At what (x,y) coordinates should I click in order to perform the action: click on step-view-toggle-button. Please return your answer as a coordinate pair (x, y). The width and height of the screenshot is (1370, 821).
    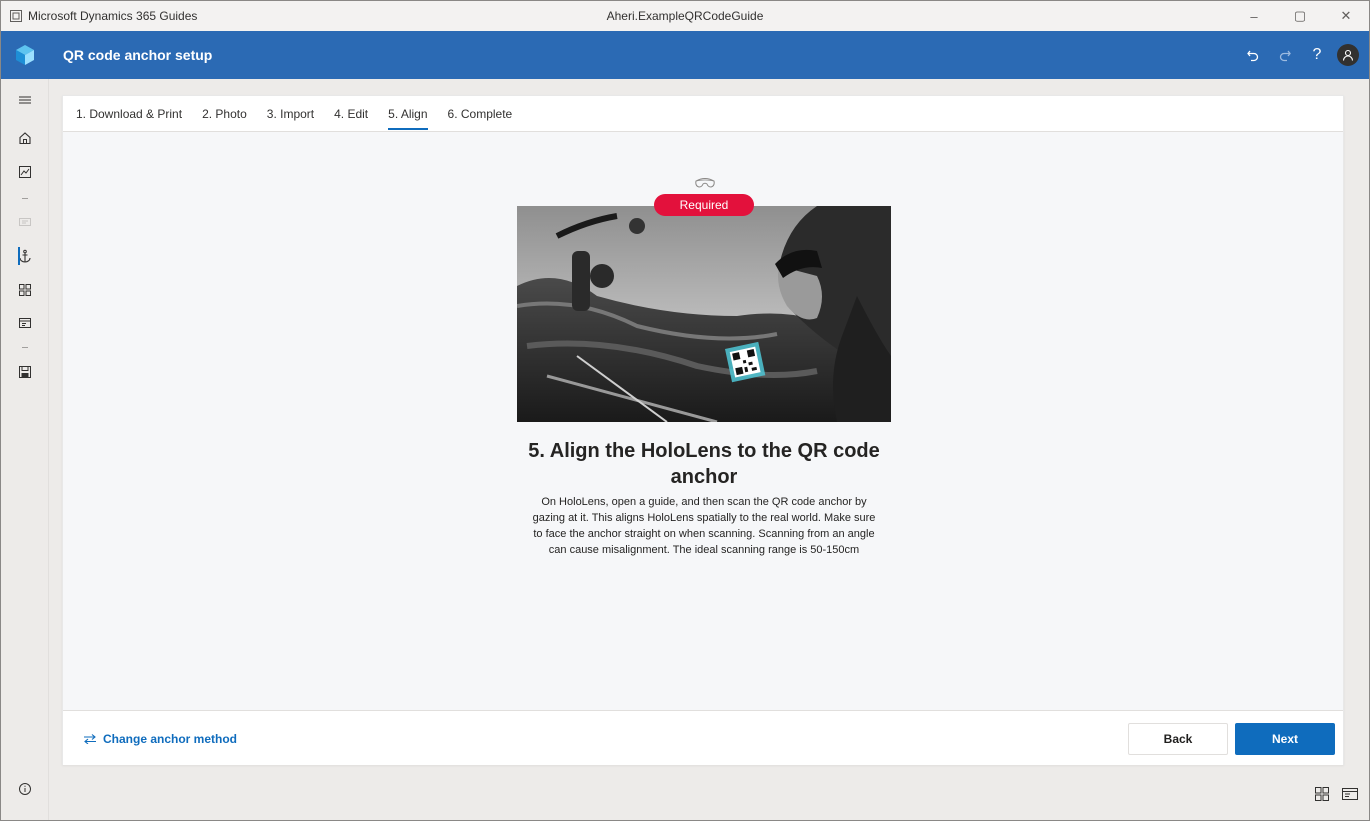
    Looking at the image, I should click on (1350, 794).